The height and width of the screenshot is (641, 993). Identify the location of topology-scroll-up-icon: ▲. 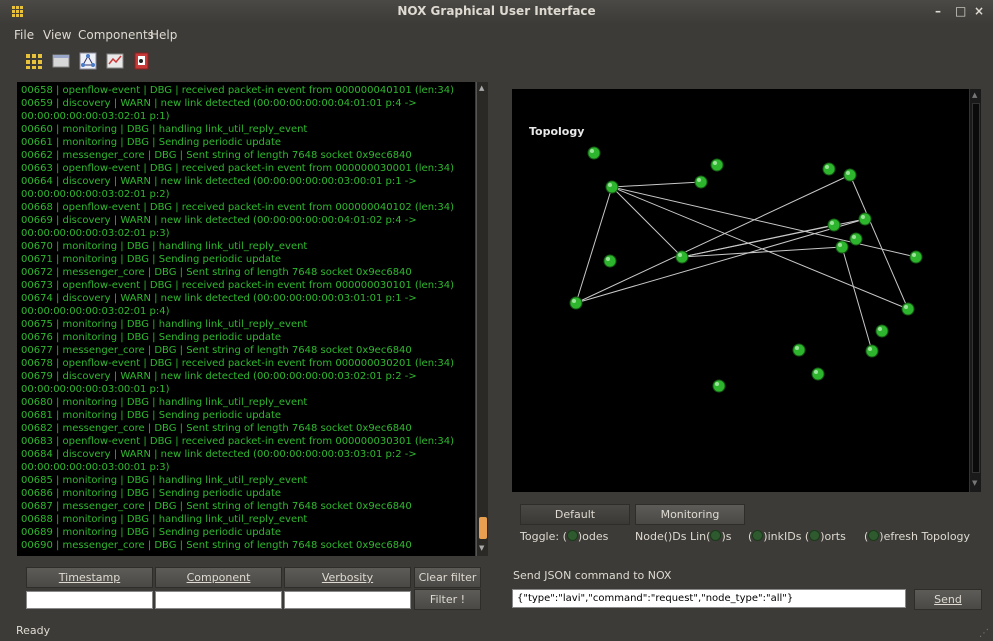
(974, 95).